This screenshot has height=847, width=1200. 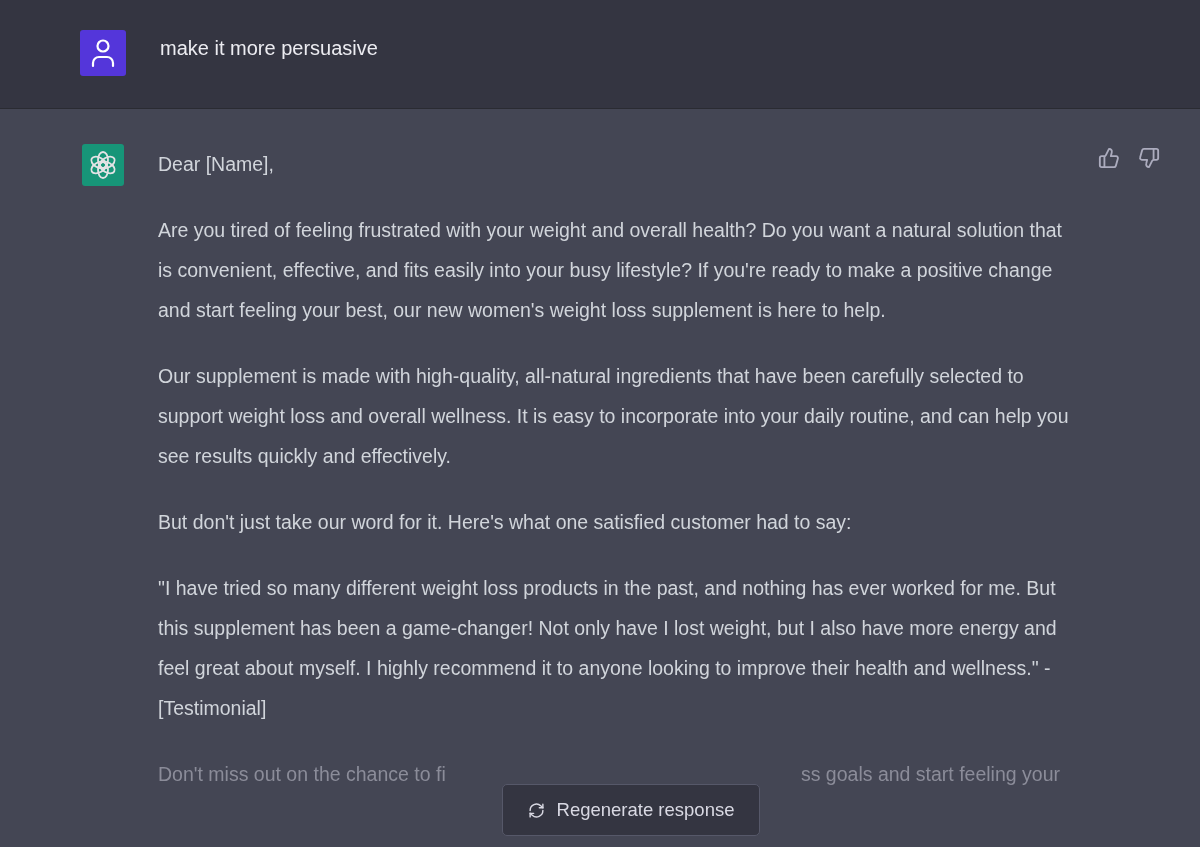 What do you see at coordinates (216, 164) in the screenshot?
I see `response-paragraph: Dear [Name],` at bounding box center [216, 164].